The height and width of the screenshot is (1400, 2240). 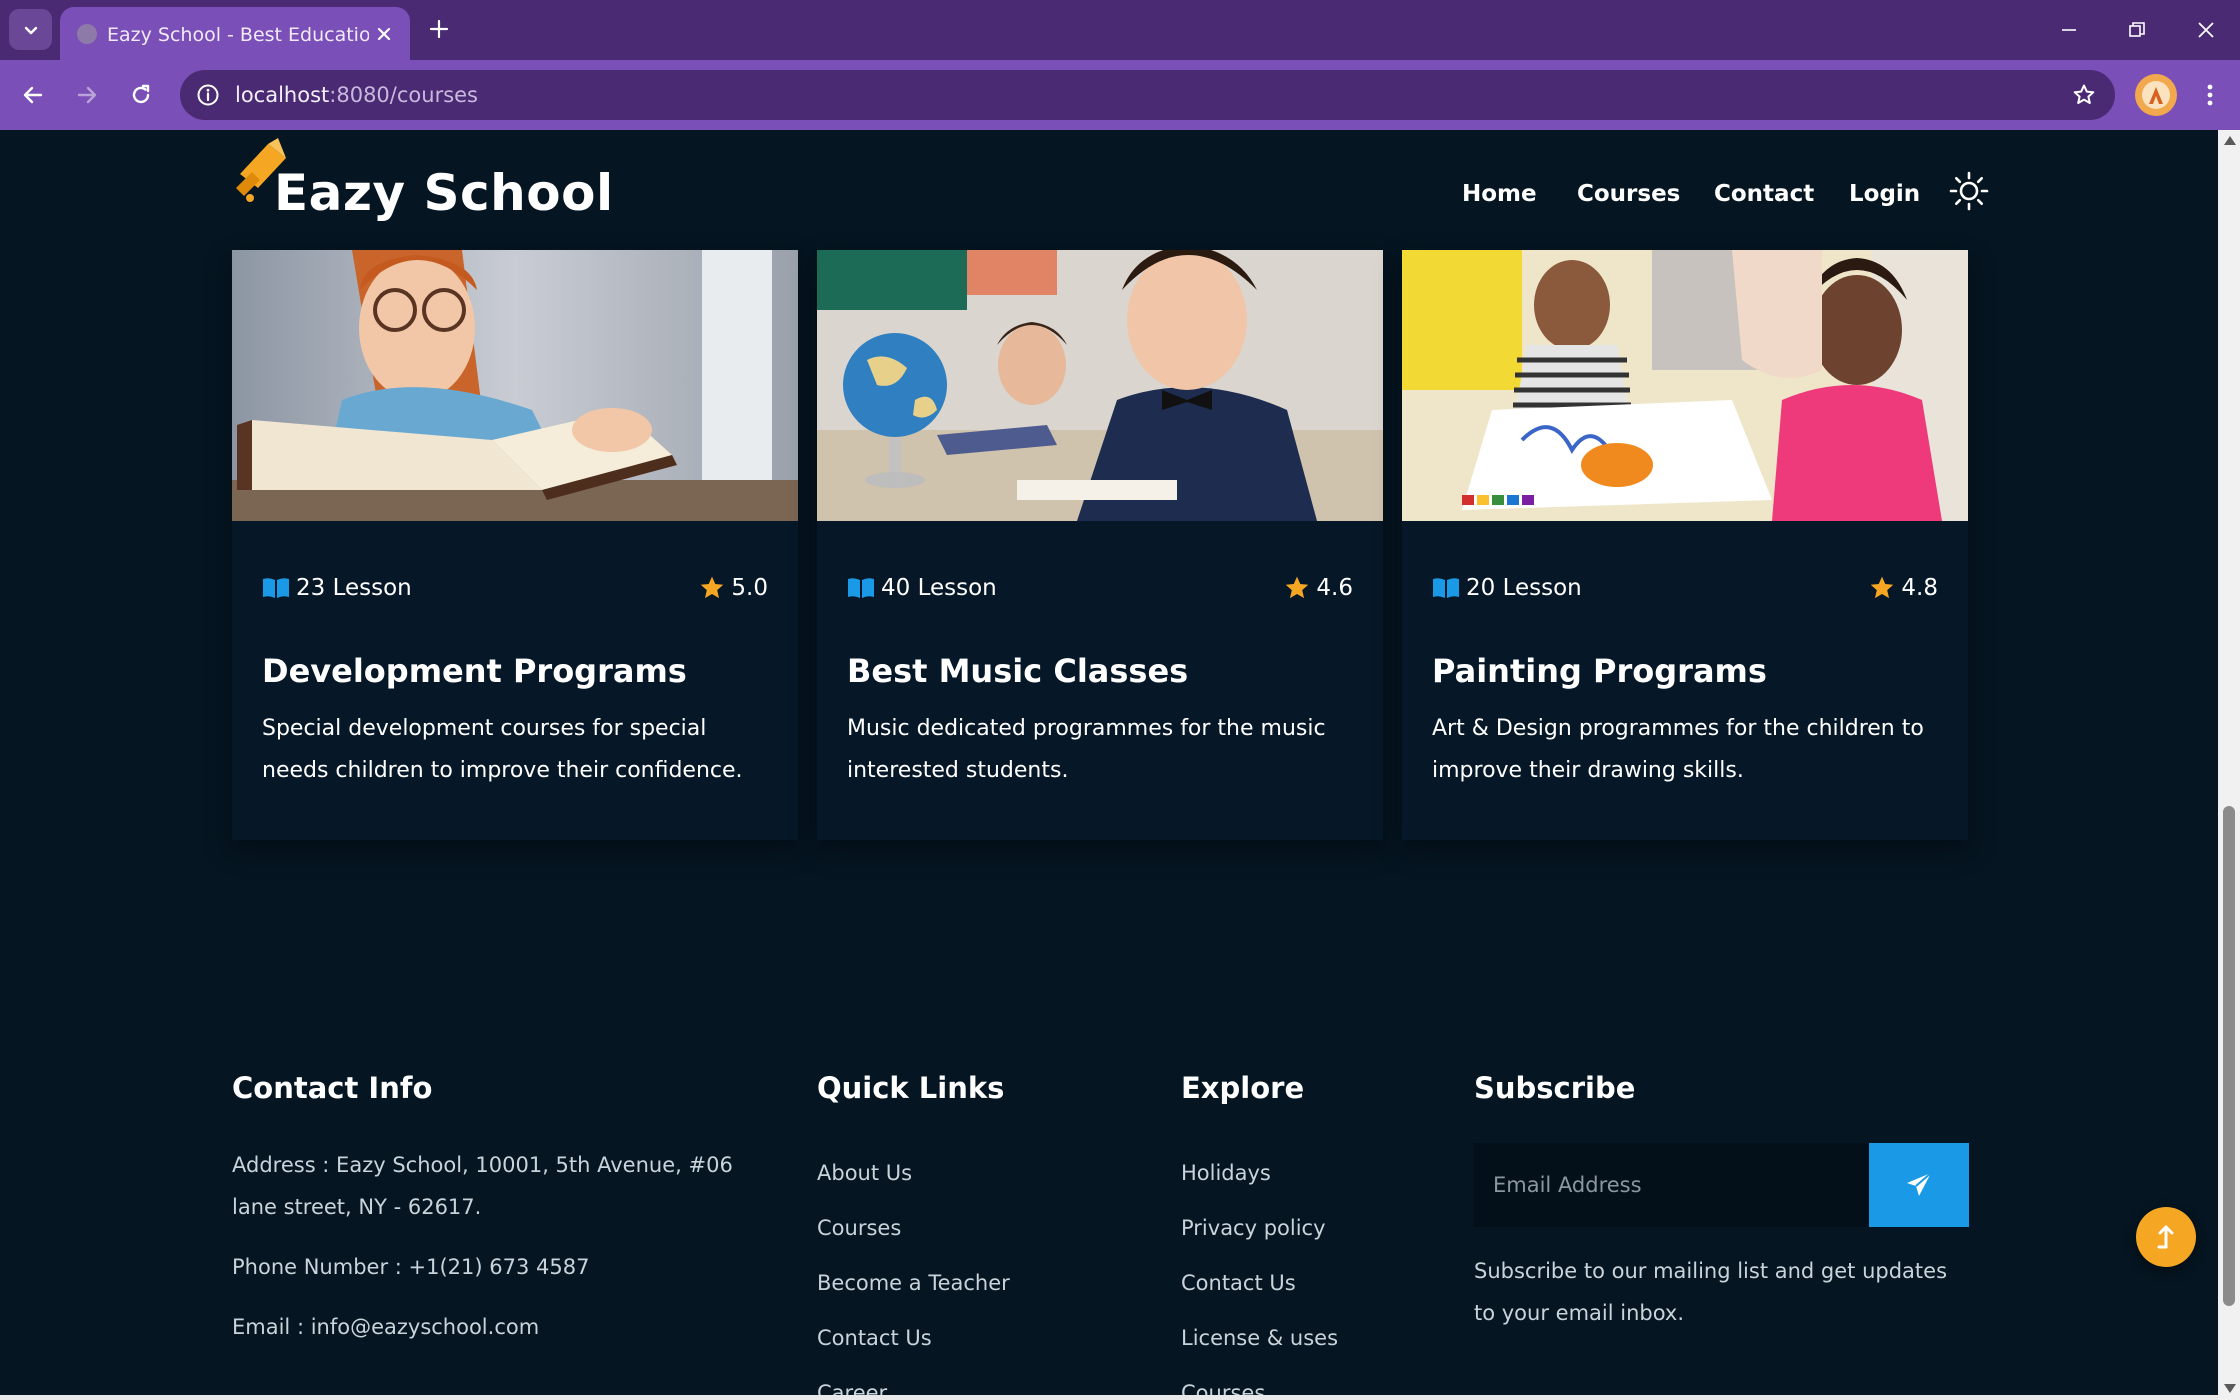 I want to click on nav-courses: Courses, so click(x=1628, y=194).